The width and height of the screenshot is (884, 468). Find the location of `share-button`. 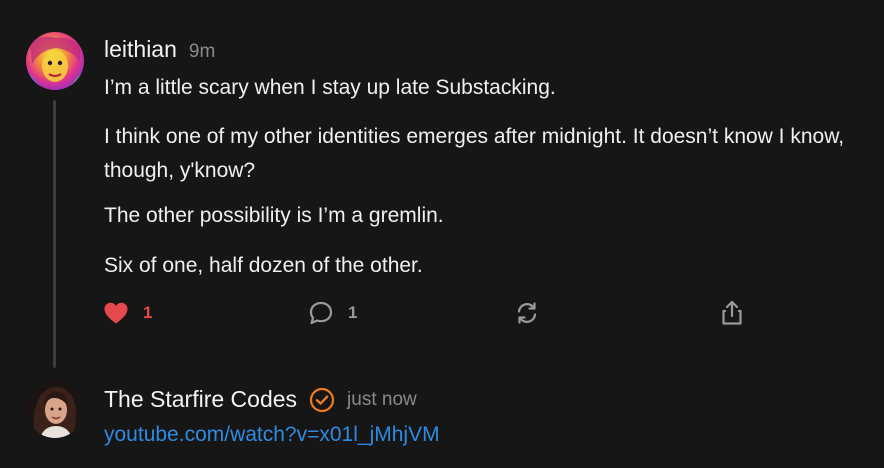

share-button is located at coordinates (732, 313).